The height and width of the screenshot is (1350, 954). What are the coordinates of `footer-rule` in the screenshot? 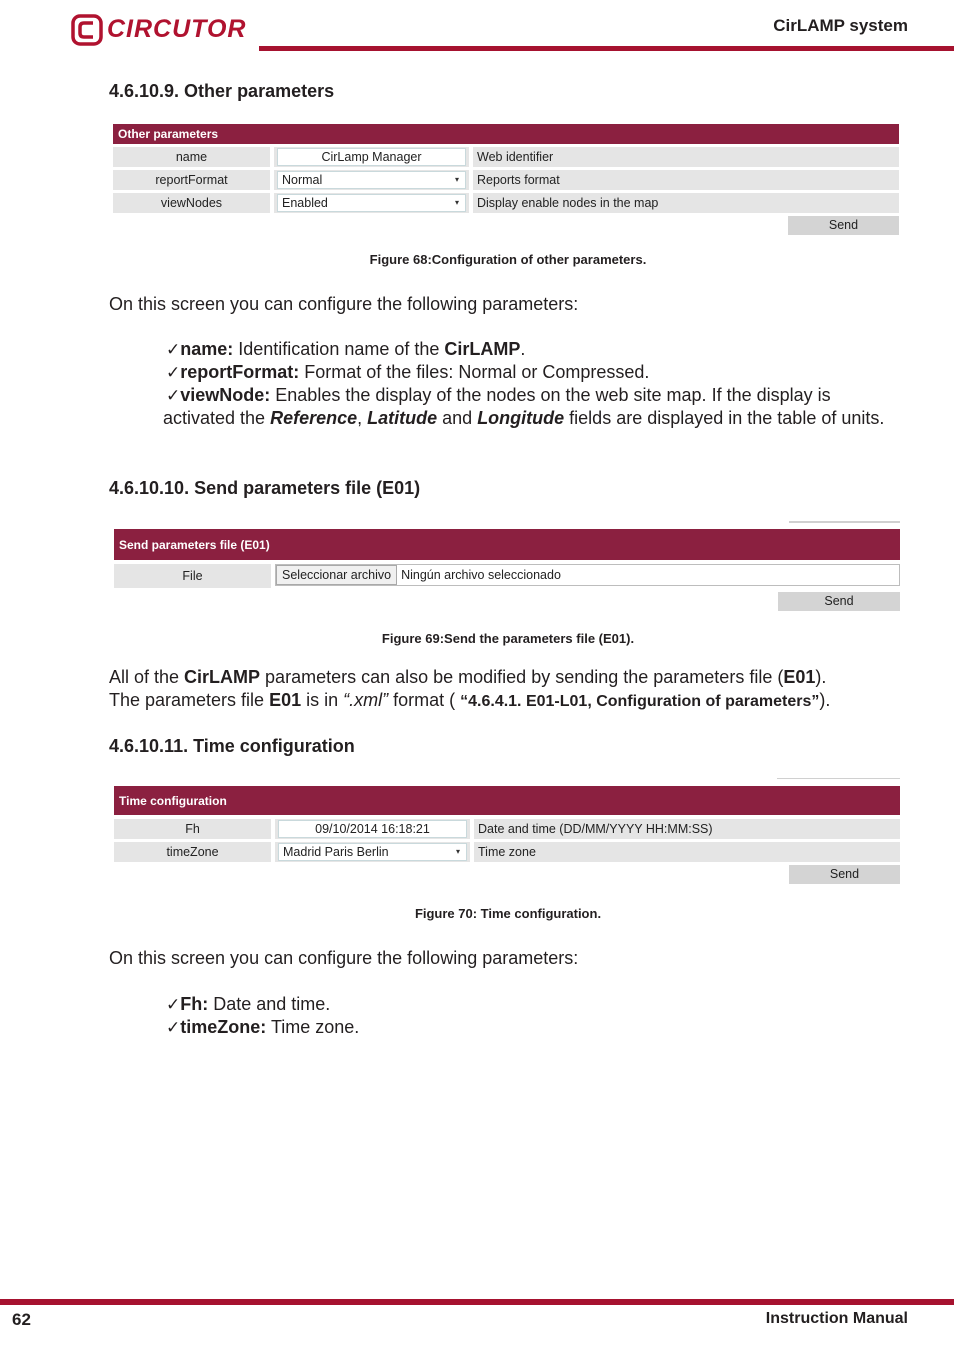 It's located at (477, 1302).